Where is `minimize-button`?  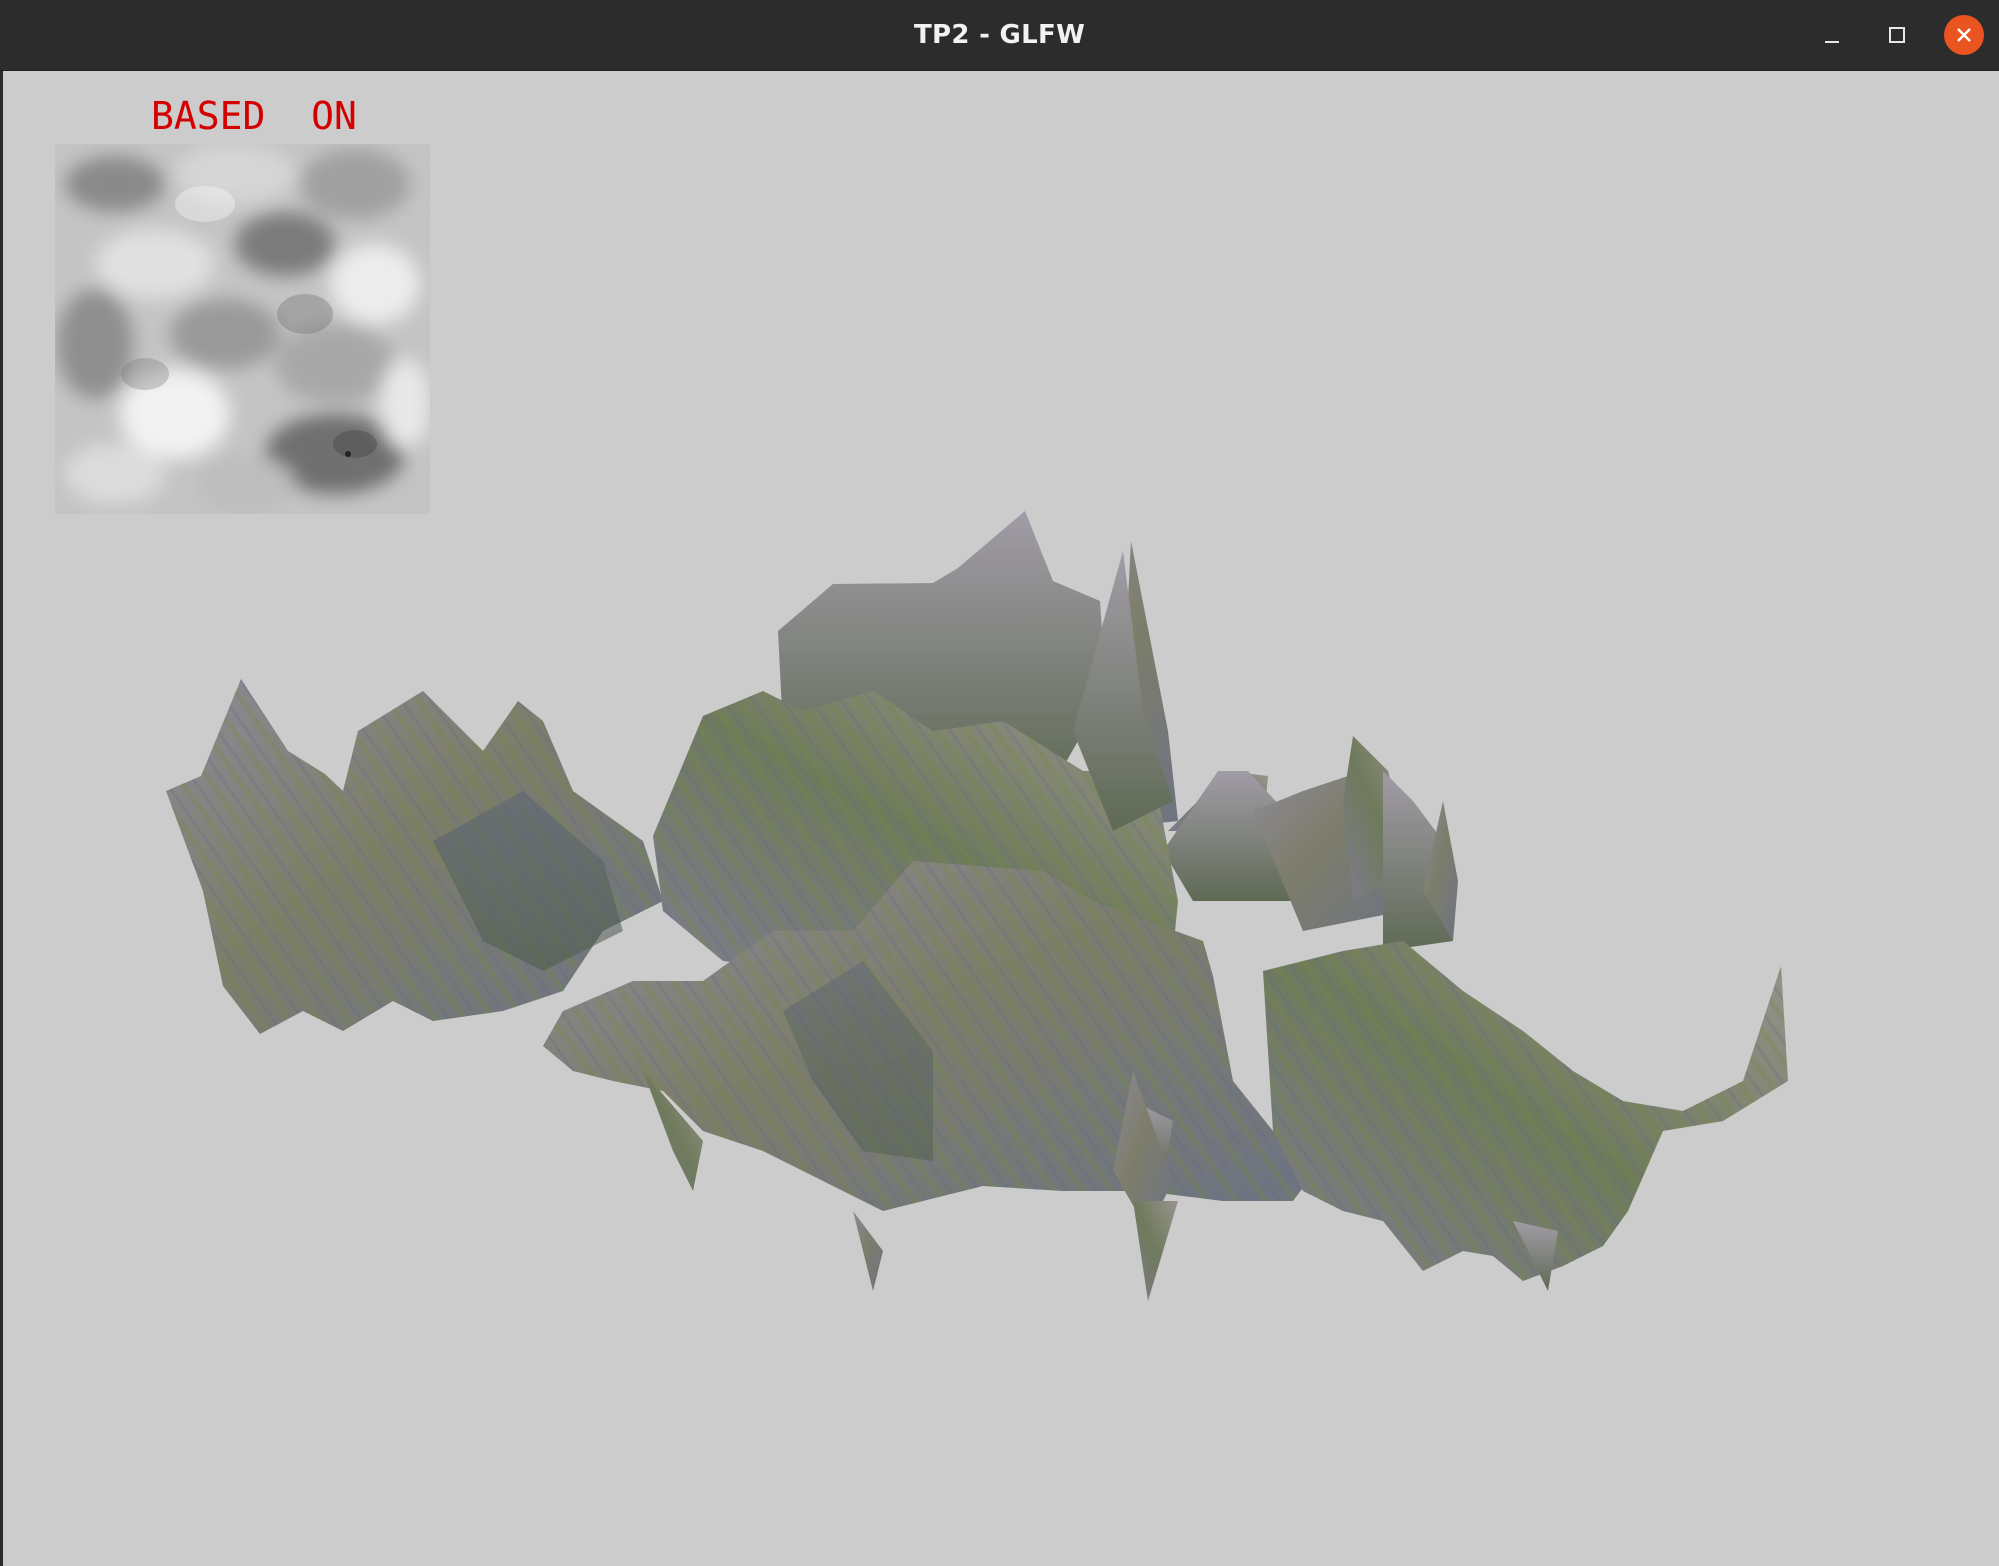 minimize-button is located at coordinates (1832, 35).